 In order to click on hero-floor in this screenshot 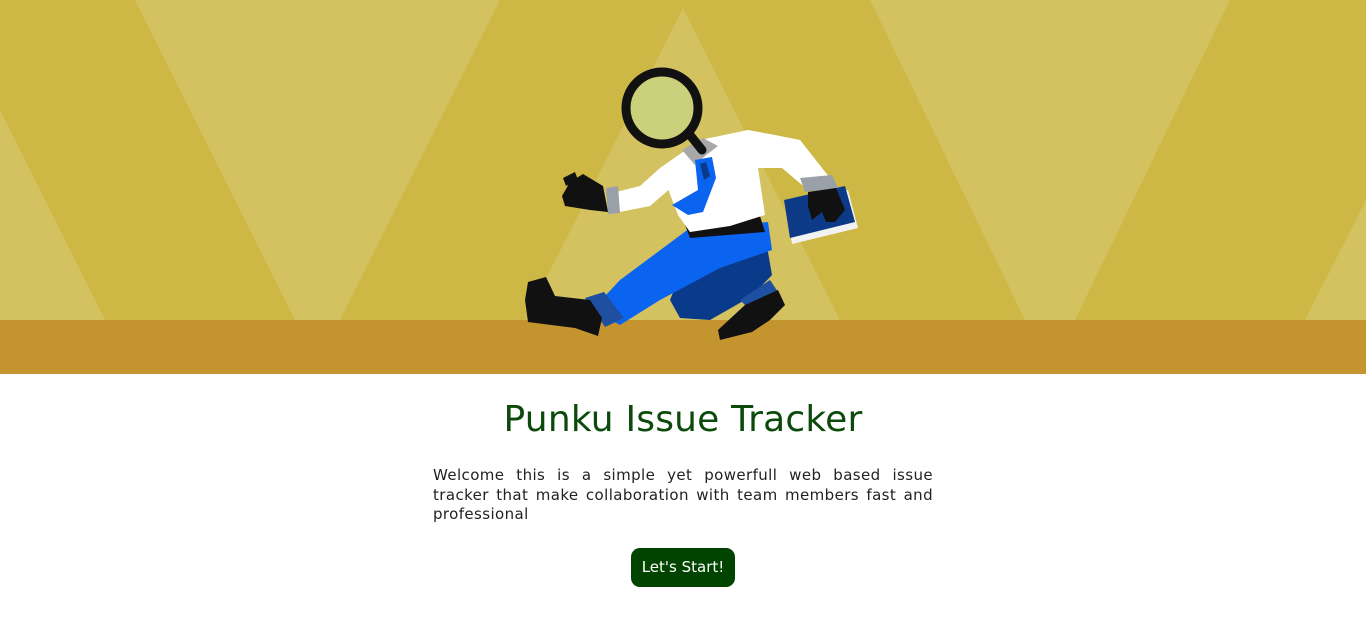, I will do `click(683, 347)`.